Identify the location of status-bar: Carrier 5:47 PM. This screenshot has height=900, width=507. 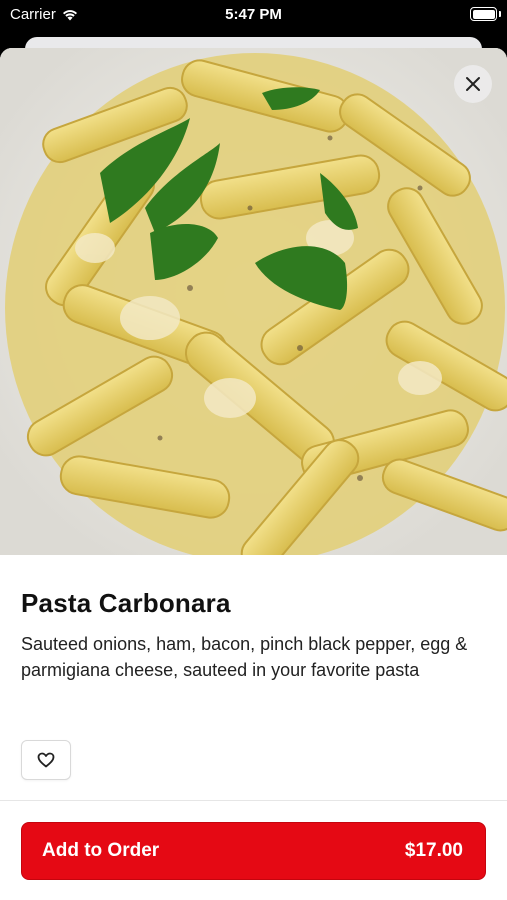
(253, 15).